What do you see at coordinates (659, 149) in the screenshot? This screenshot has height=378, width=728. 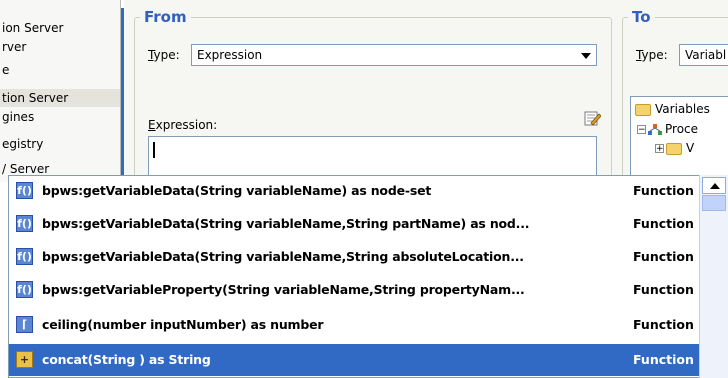 I see `expand-icon: +` at bounding box center [659, 149].